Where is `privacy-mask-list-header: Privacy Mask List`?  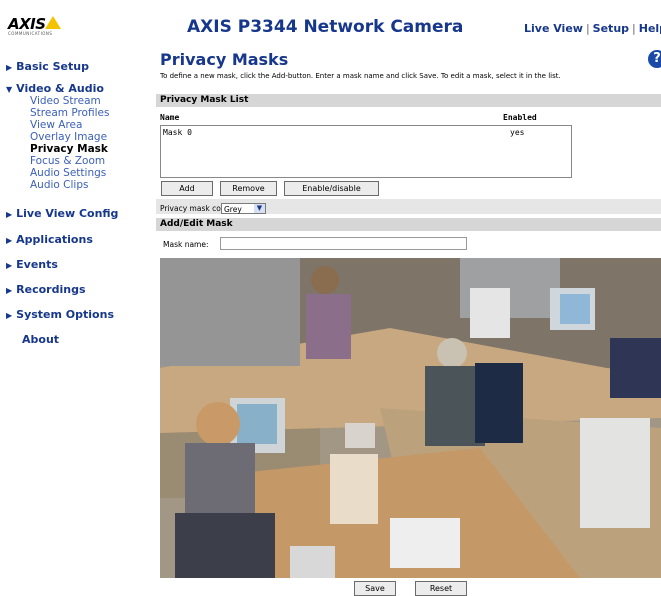
privacy-mask-list-header: Privacy Mask List is located at coordinates (408, 100).